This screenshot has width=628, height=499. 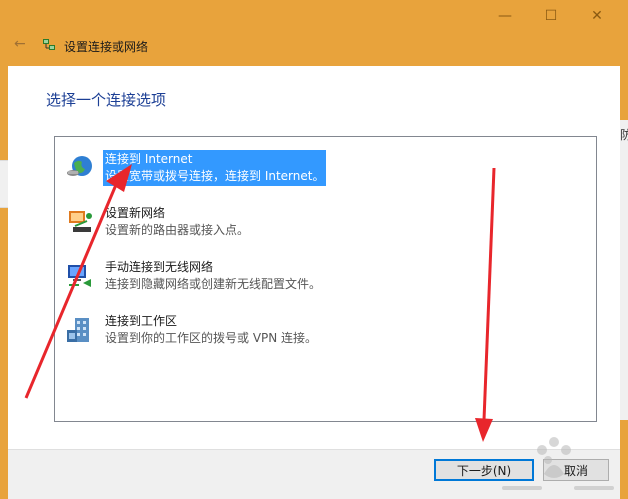 What do you see at coordinates (321, 223) in the screenshot?
I see `option-new-network: 设置新网络 设置新的路由器或接入点。` at bounding box center [321, 223].